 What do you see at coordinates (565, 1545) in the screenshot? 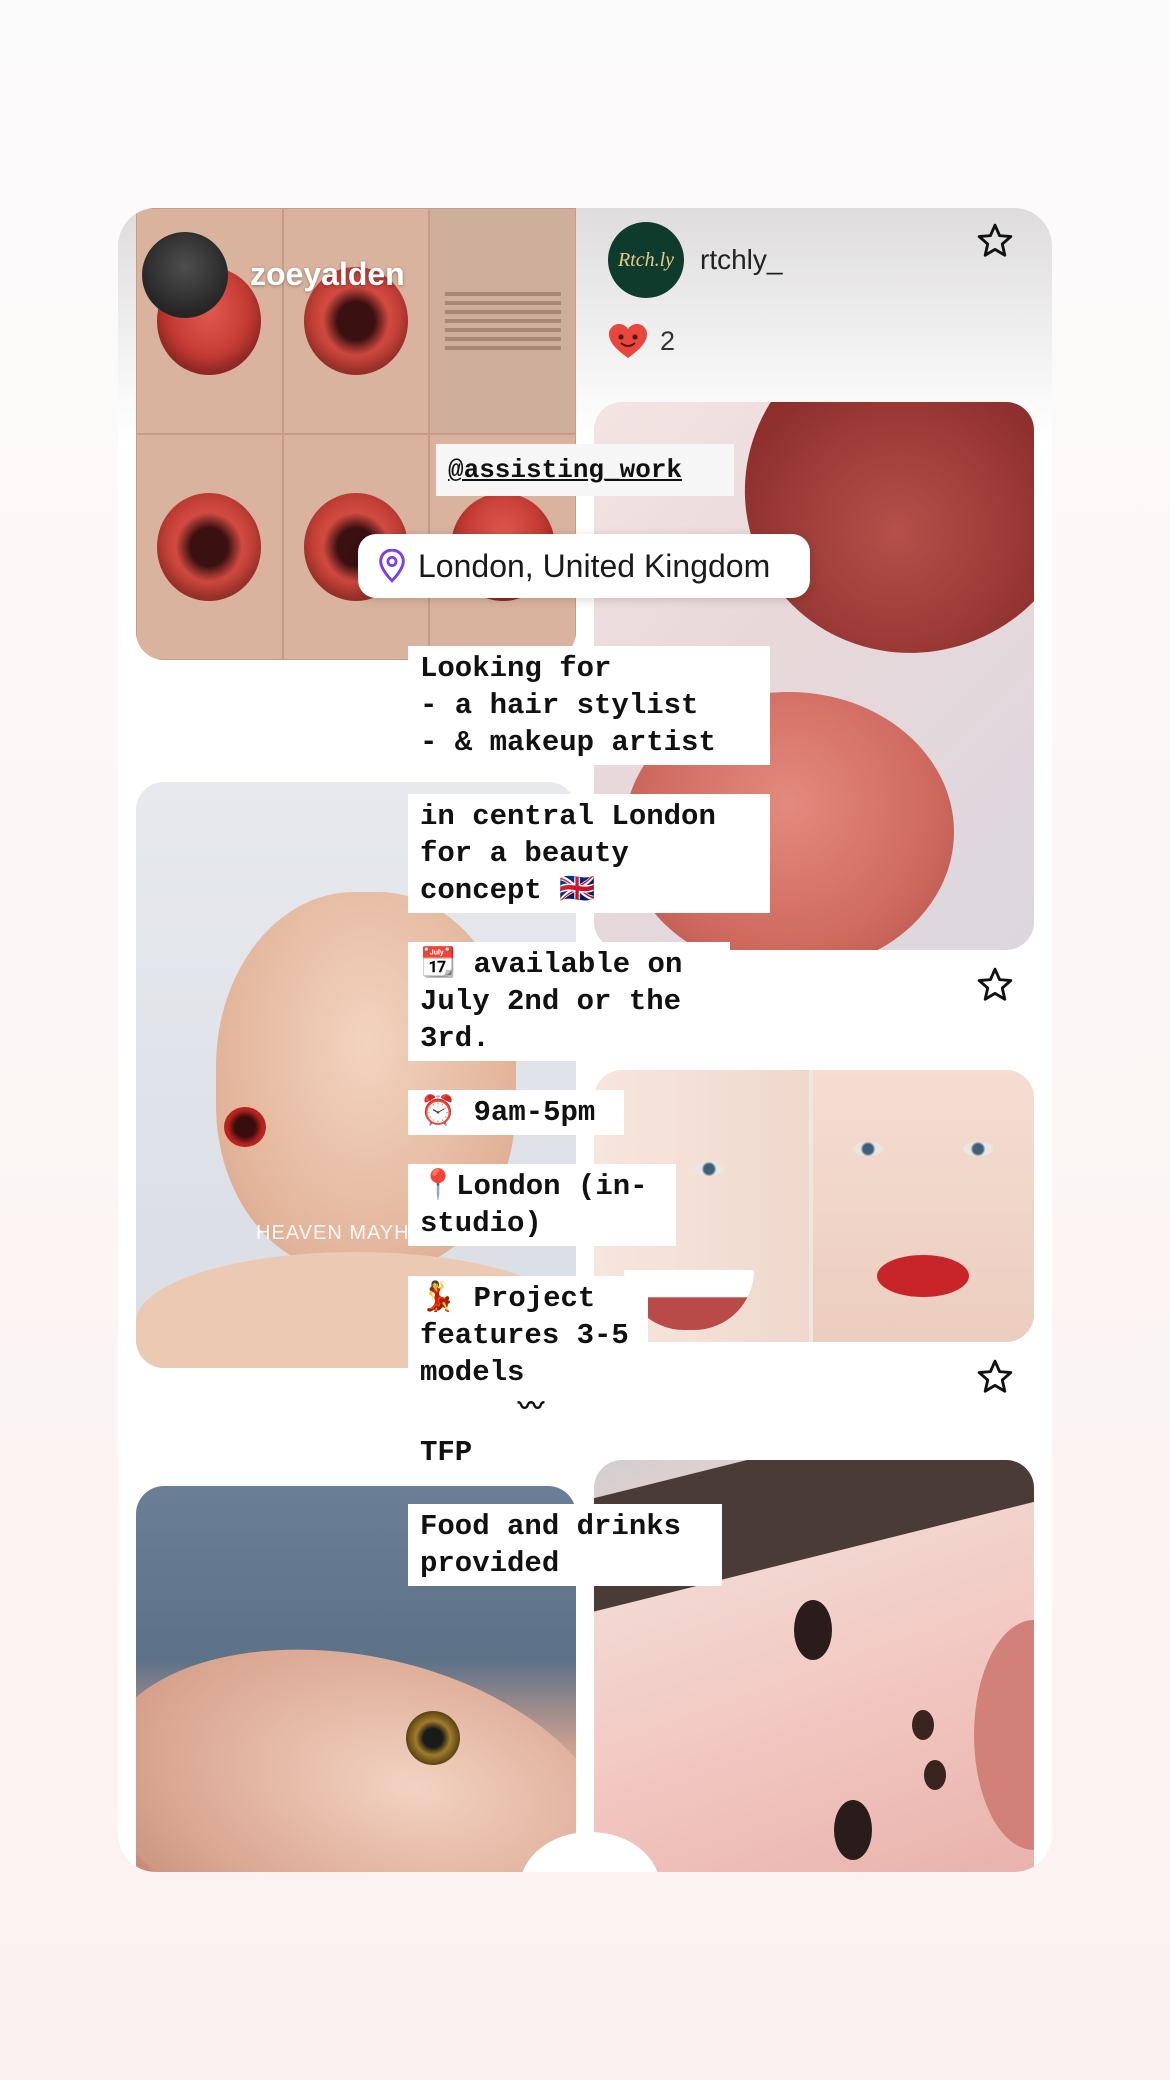
I see `text-block-food: Food and drinks provided` at bounding box center [565, 1545].